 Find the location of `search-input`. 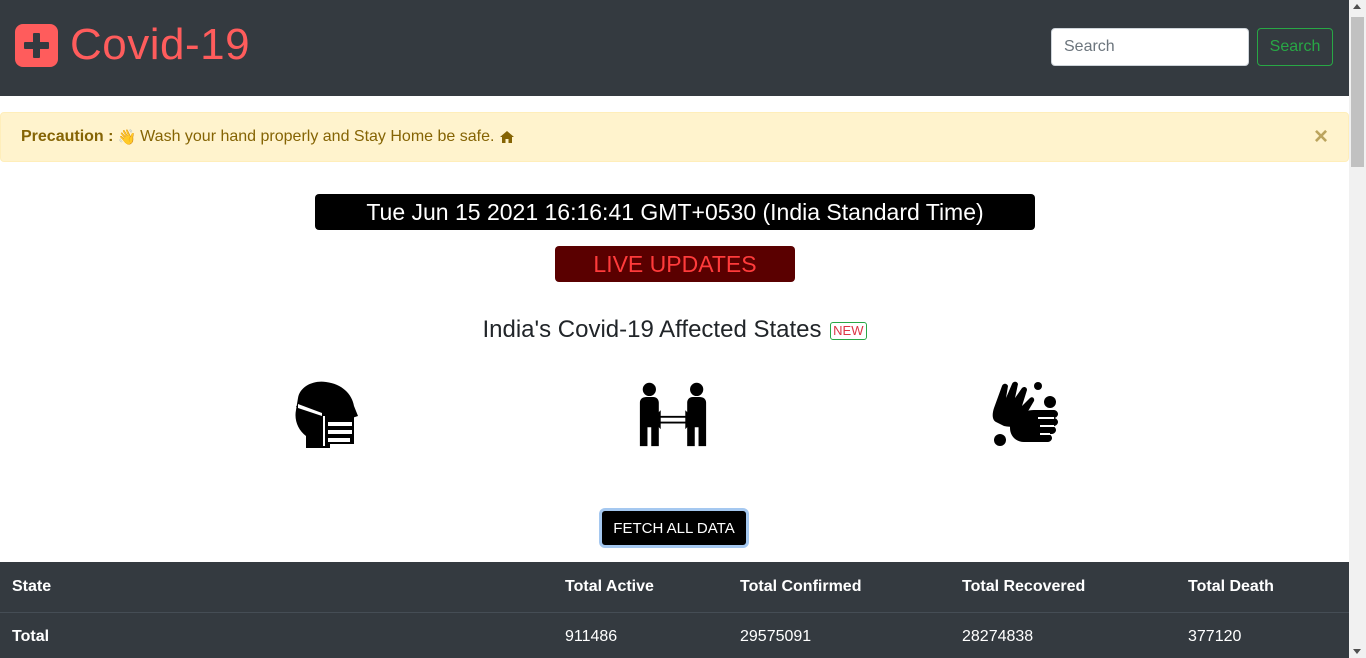

search-input is located at coordinates (1150, 47).